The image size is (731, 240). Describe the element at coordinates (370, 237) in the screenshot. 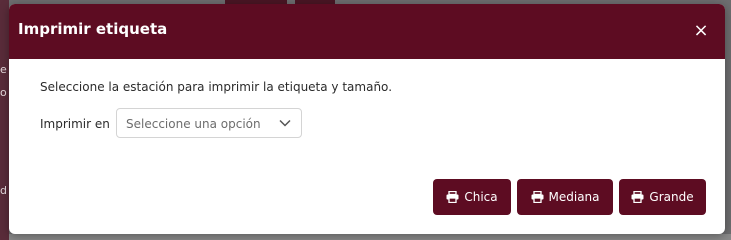

I see `background-bottom-strip` at that location.